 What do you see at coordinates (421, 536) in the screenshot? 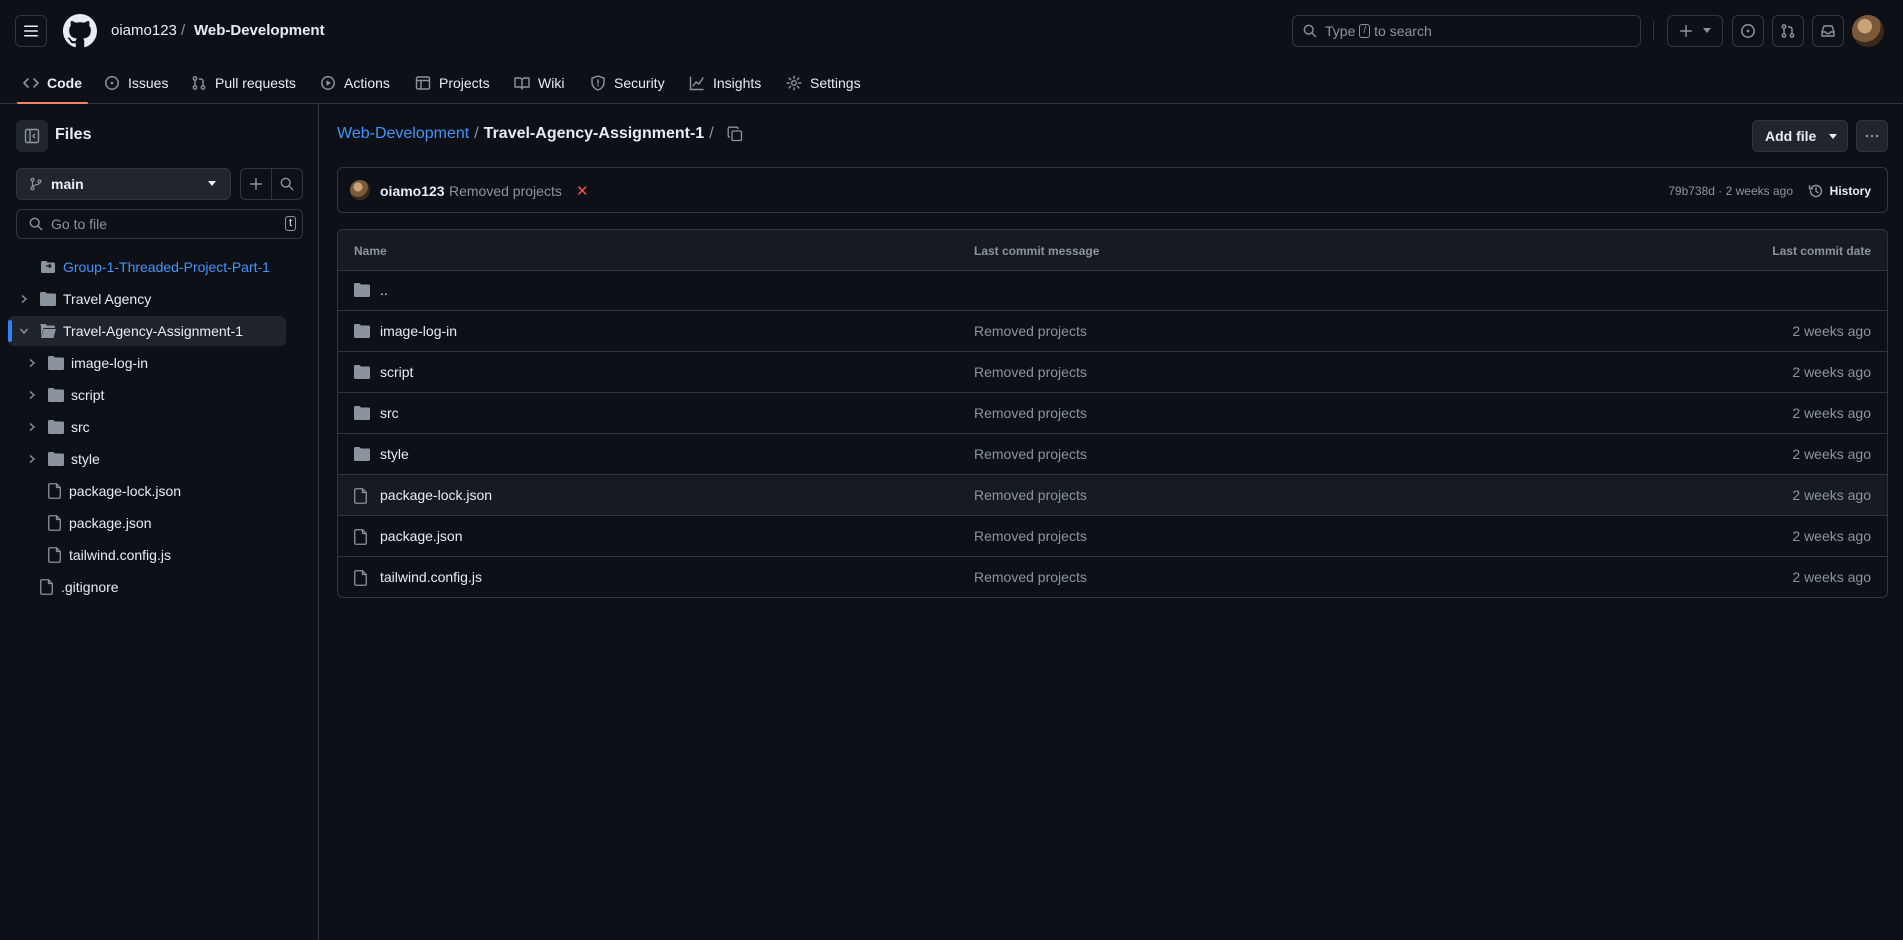
I see `row-name: package.json` at bounding box center [421, 536].